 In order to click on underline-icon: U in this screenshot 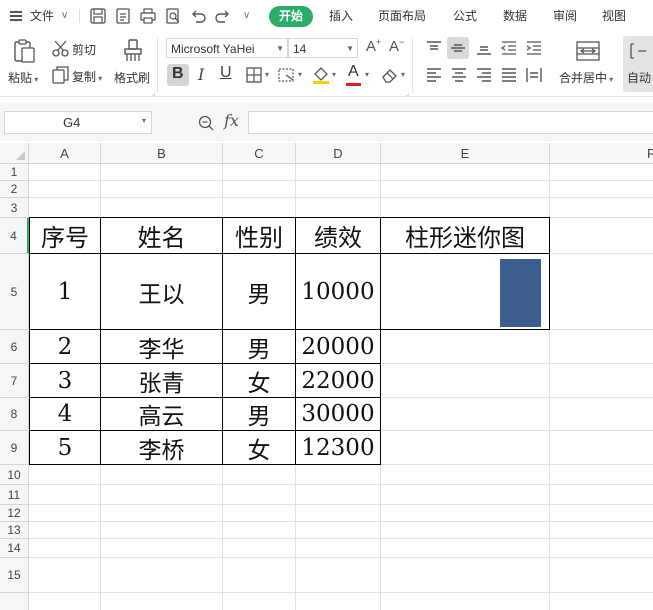, I will do `click(226, 73)`.